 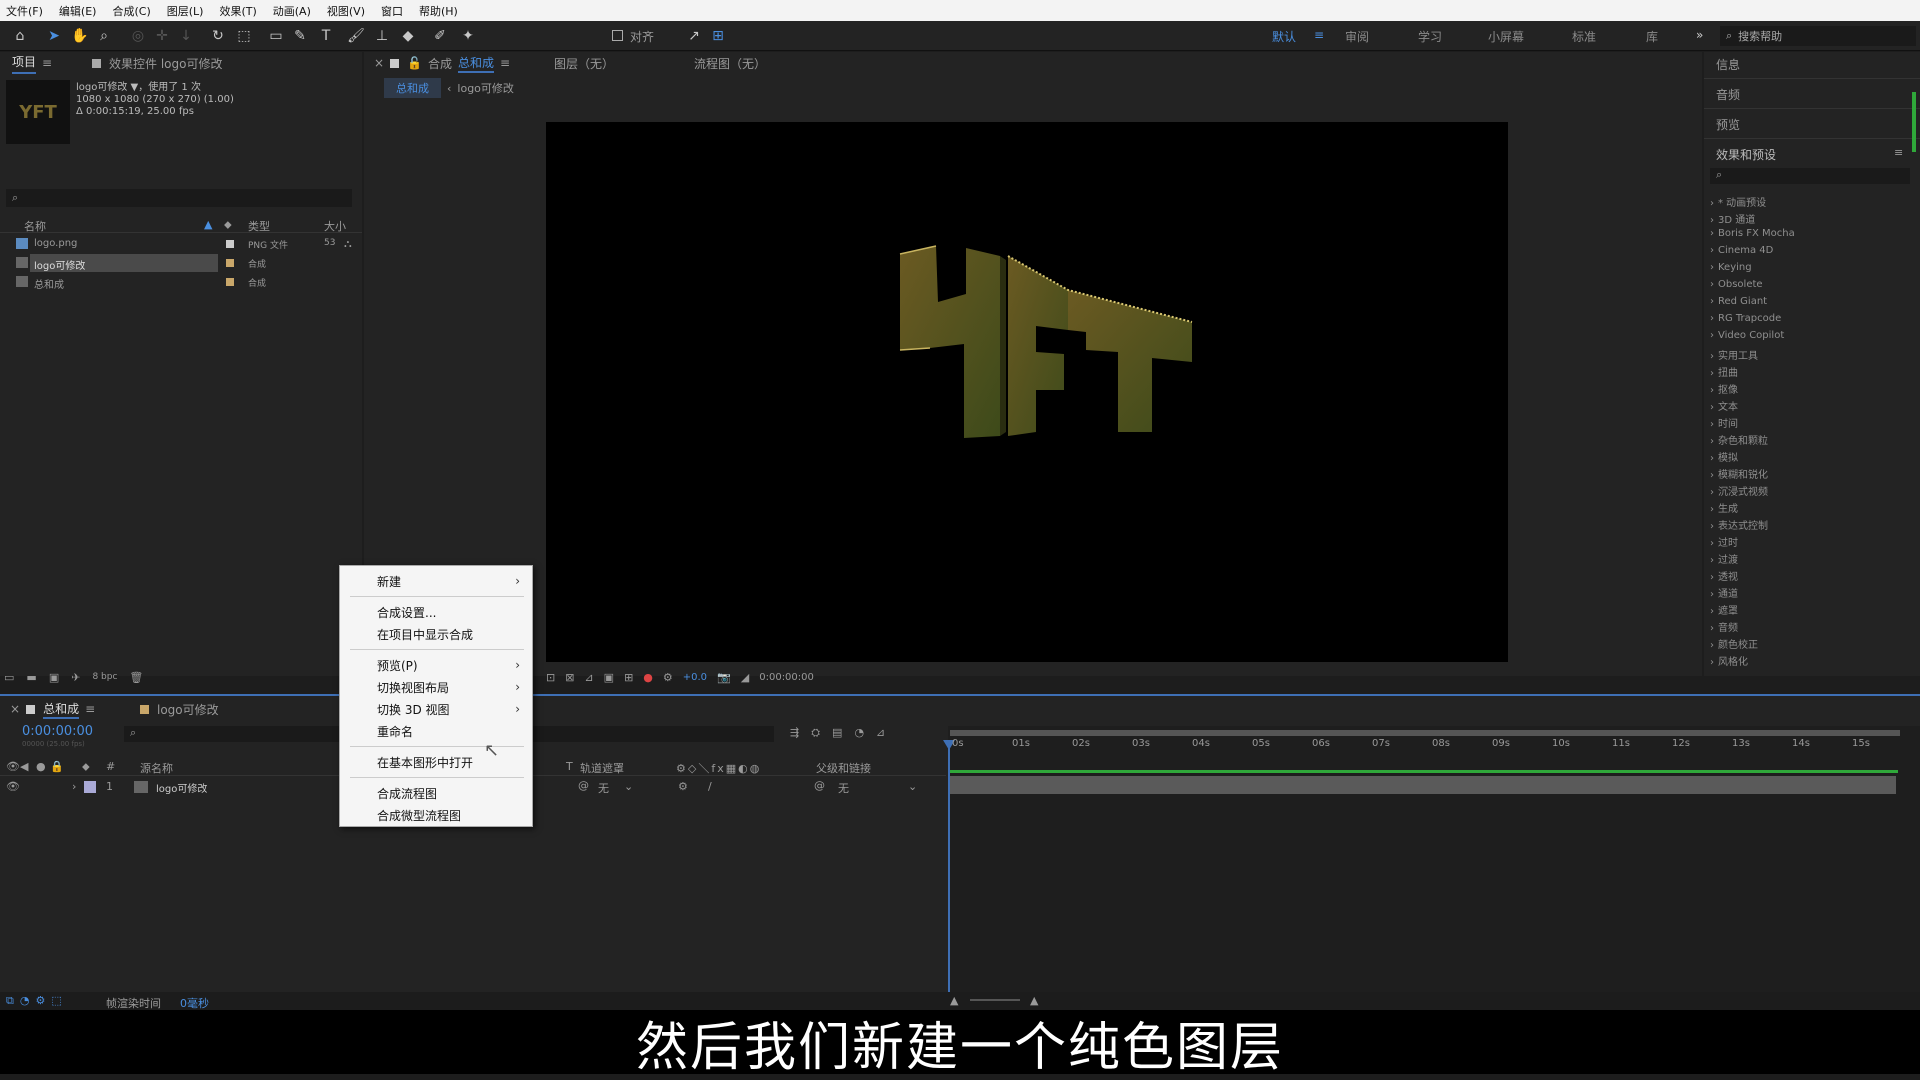 I want to click on effects-category-item: › 文本, so click(x=1724, y=405).